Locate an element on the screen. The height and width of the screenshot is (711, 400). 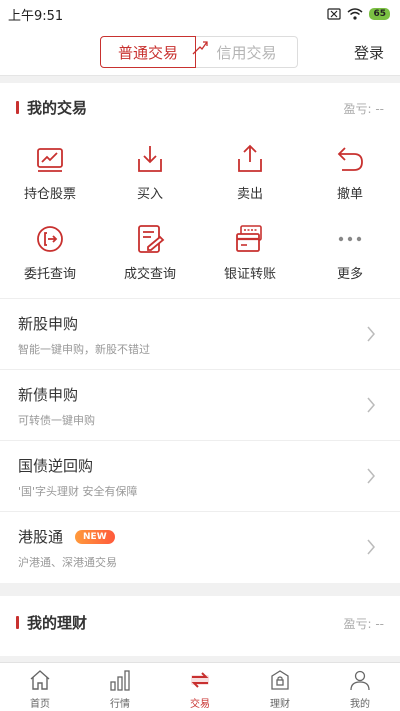
tab-credit-trade: 信用交易 is located at coordinates (247, 52).